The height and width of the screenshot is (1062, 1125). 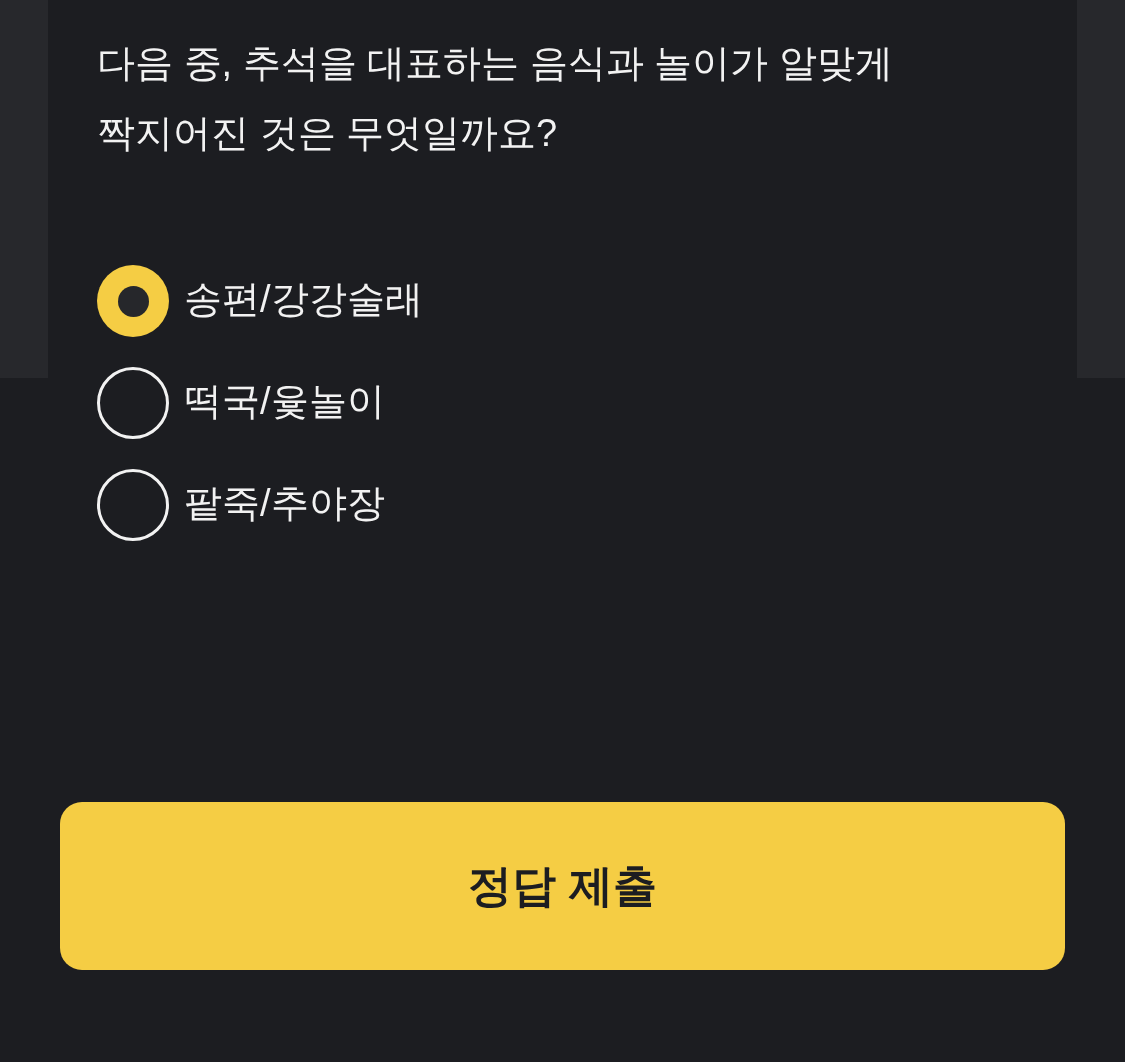 I want to click on option-label: 송편/강강술래, so click(x=303, y=301).